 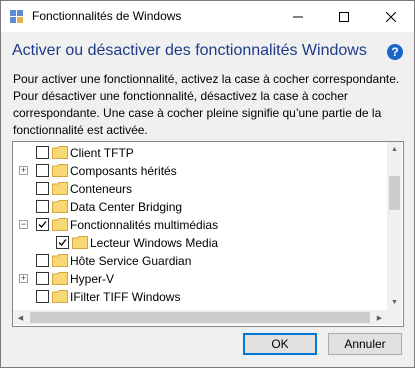 What do you see at coordinates (20, 317) in the screenshot?
I see `scroll-left-icon: ◀` at bounding box center [20, 317].